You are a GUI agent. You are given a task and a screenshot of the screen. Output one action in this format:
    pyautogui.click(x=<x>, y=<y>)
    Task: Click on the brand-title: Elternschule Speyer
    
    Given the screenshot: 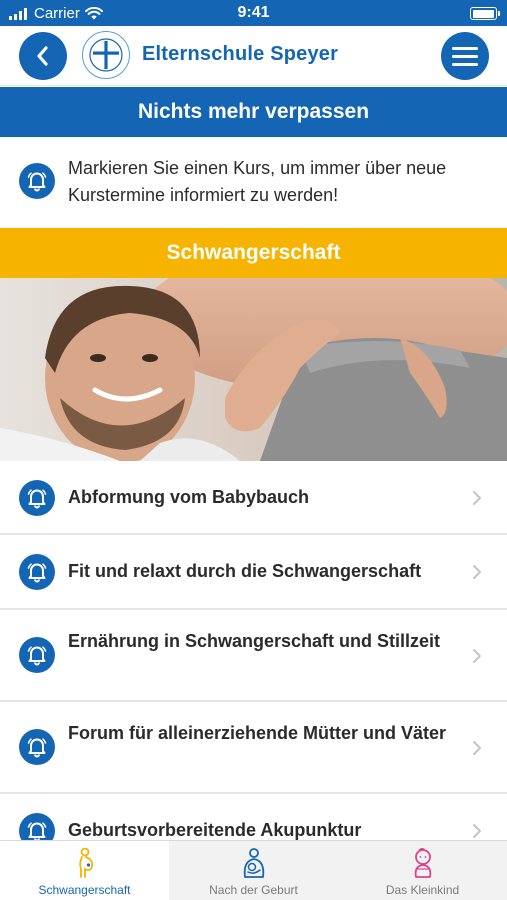 What is the action you would take?
    pyautogui.click(x=240, y=54)
    